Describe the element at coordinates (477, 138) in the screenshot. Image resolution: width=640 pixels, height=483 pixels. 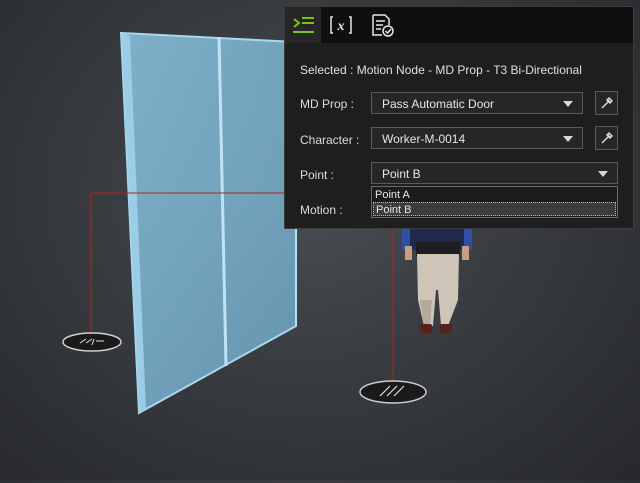
I see `character-dropdown: Worker-M-0014` at that location.